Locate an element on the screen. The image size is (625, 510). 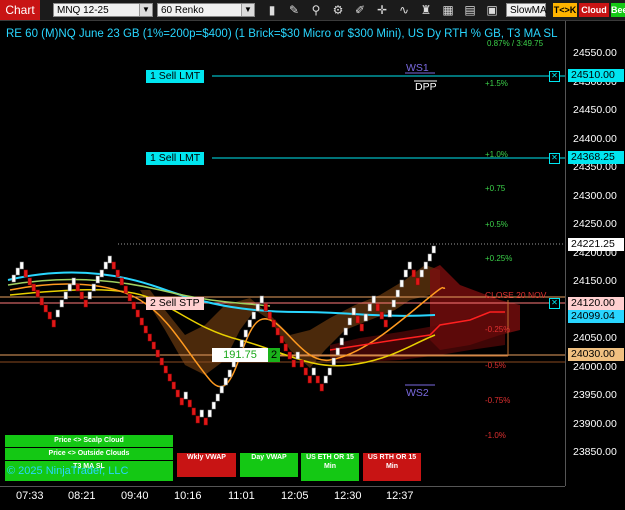
cloud-button: Cloud is located at coordinates (594, 10).